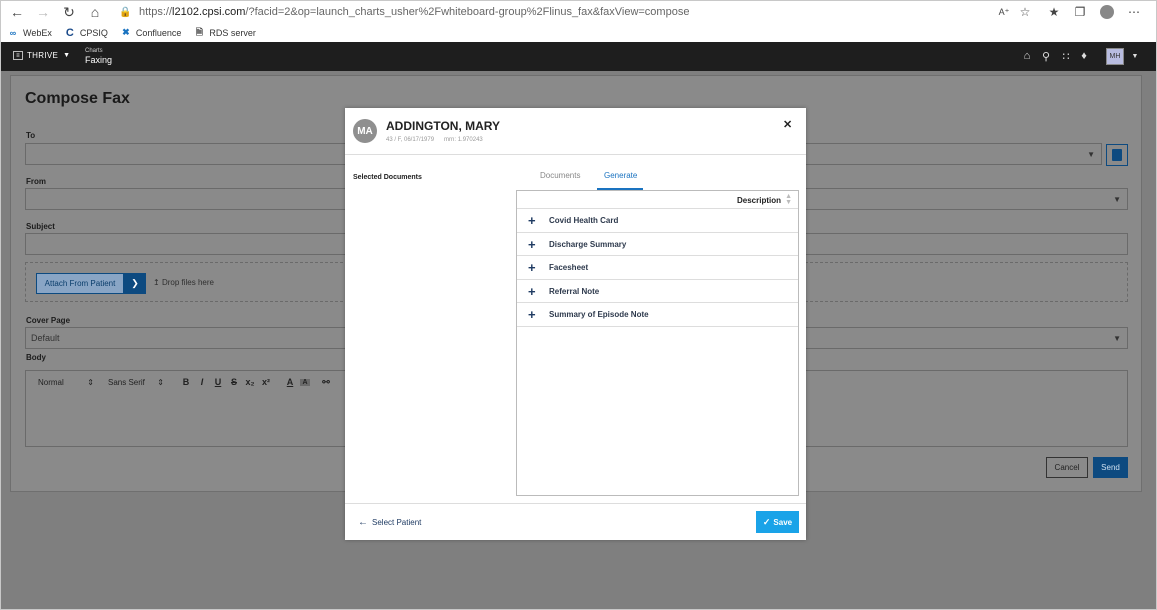  What do you see at coordinates (98, 56) in the screenshot?
I see `breadcrumb: Charts Faxing` at bounding box center [98, 56].